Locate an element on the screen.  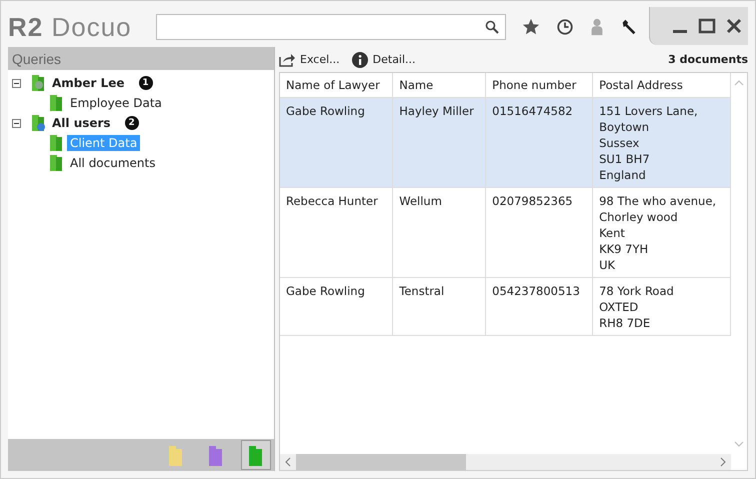
table-row: Gabe Rowling Tenstral 054237800513 78 York Road OXTED RH8 7DE is located at coordinates (505, 307).